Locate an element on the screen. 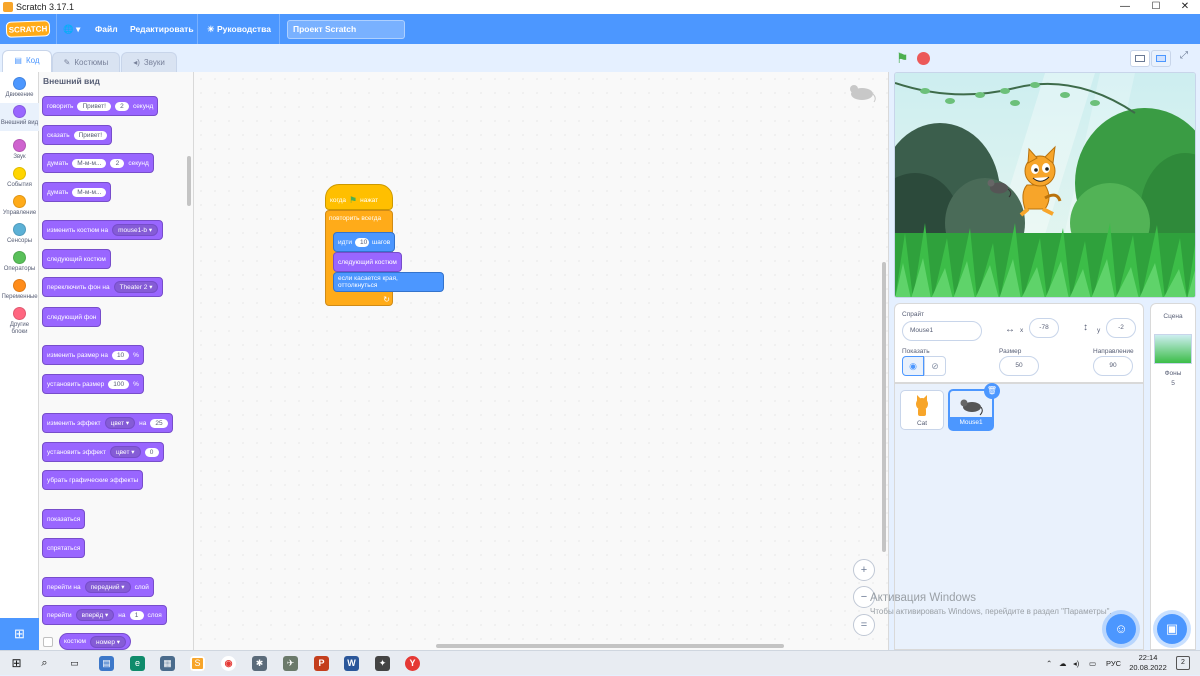  category-motion: Движение is located at coordinates (19, 88).